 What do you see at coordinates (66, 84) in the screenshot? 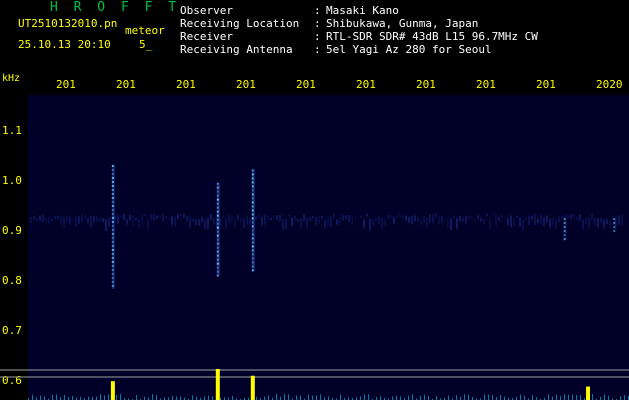
I see `time-tick: 201` at bounding box center [66, 84].